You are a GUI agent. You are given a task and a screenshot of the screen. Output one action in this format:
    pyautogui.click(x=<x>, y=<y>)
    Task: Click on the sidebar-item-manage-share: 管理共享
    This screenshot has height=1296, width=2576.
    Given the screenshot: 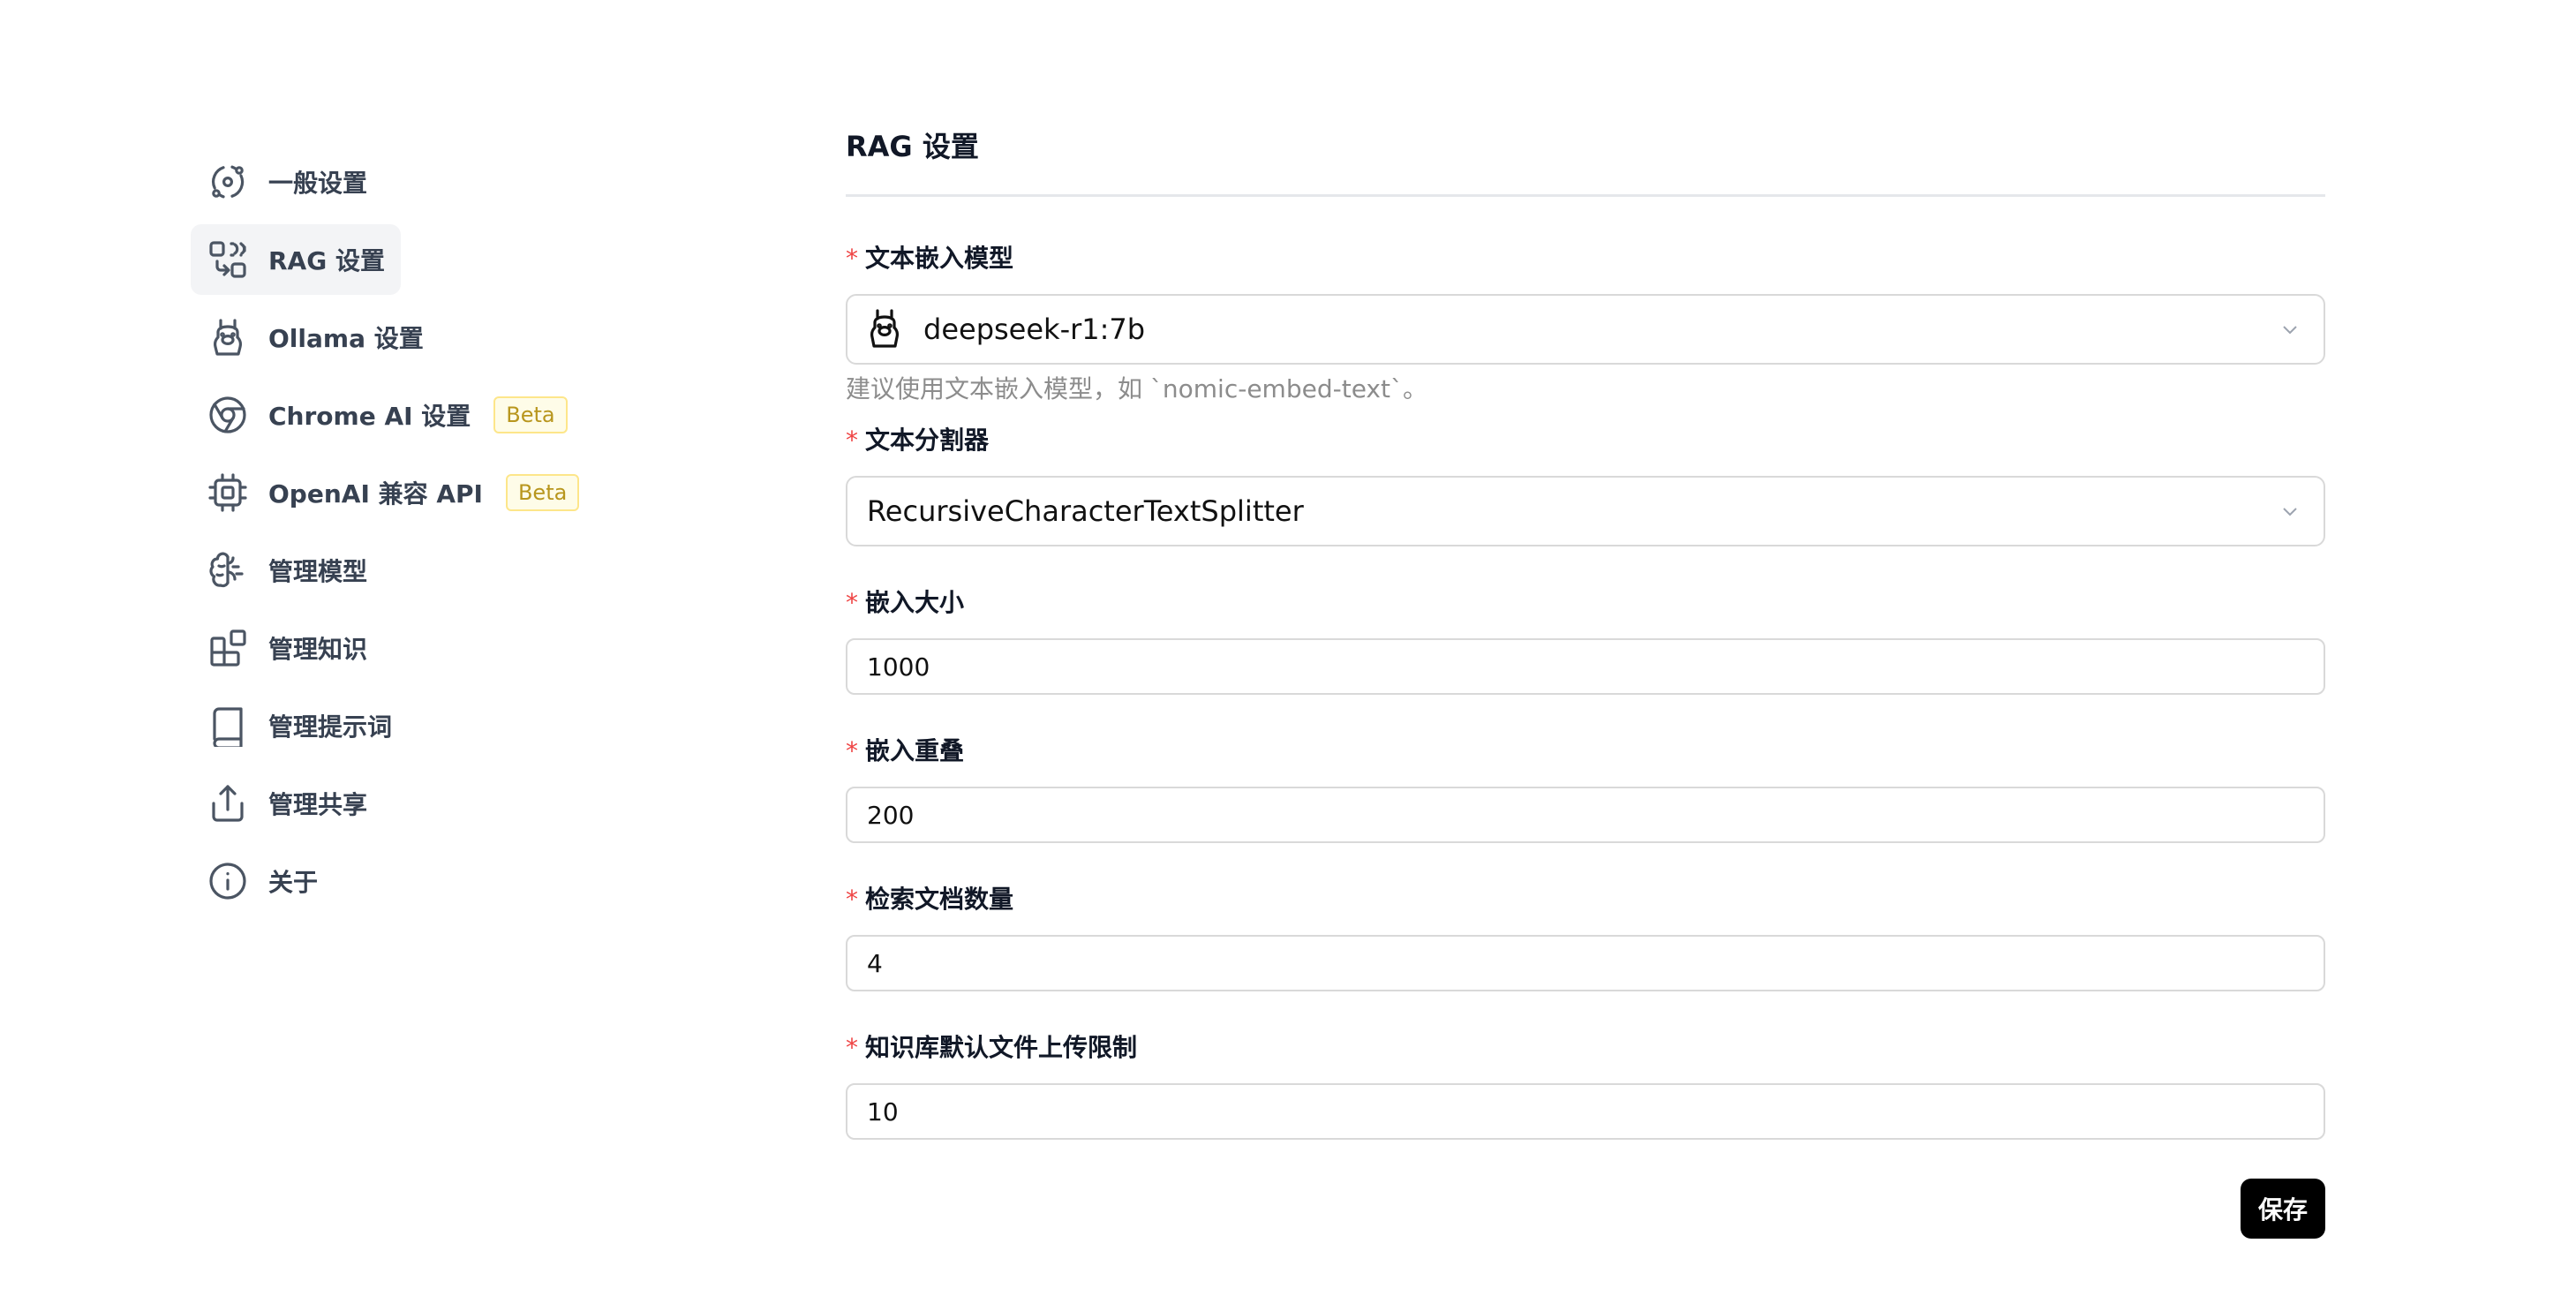 What is the action you would take?
    pyautogui.click(x=288, y=803)
    